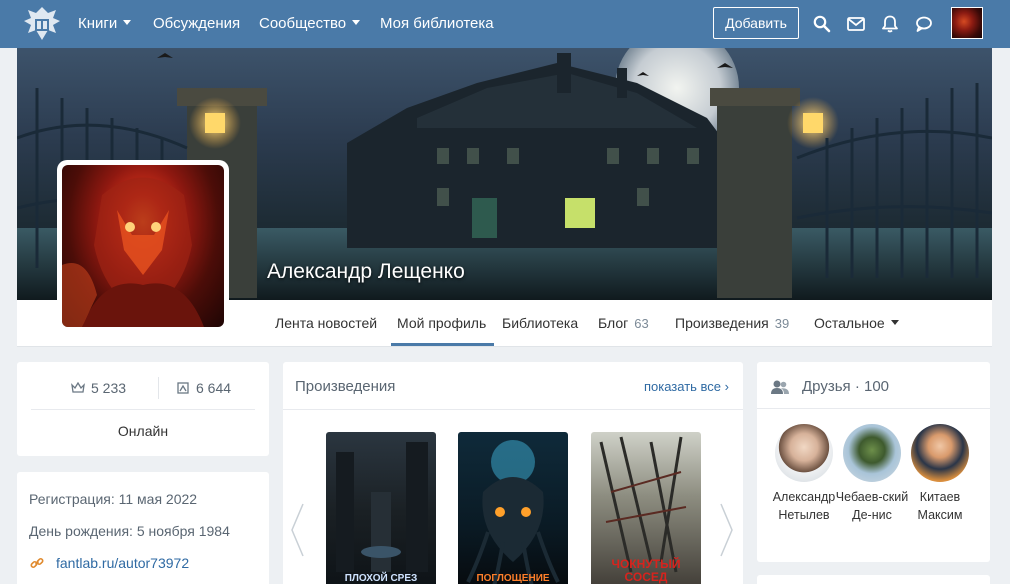  I want to click on active-tab-indicator, so click(442, 344).